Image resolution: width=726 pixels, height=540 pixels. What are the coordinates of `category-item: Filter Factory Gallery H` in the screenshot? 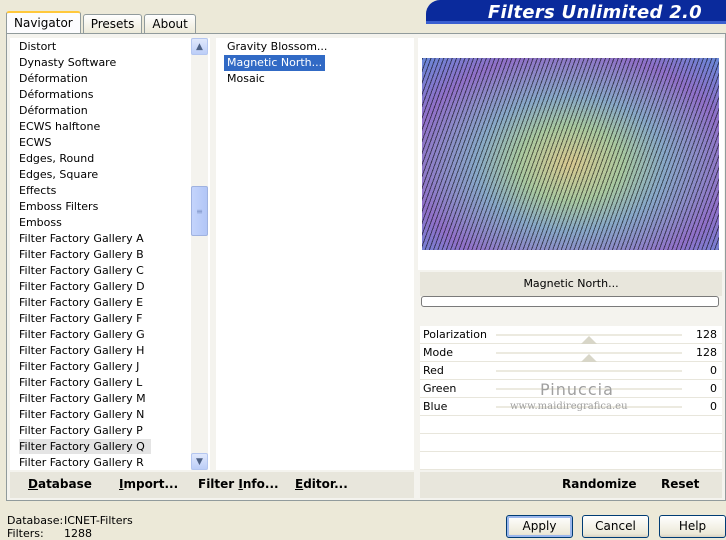 It's located at (84, 350).